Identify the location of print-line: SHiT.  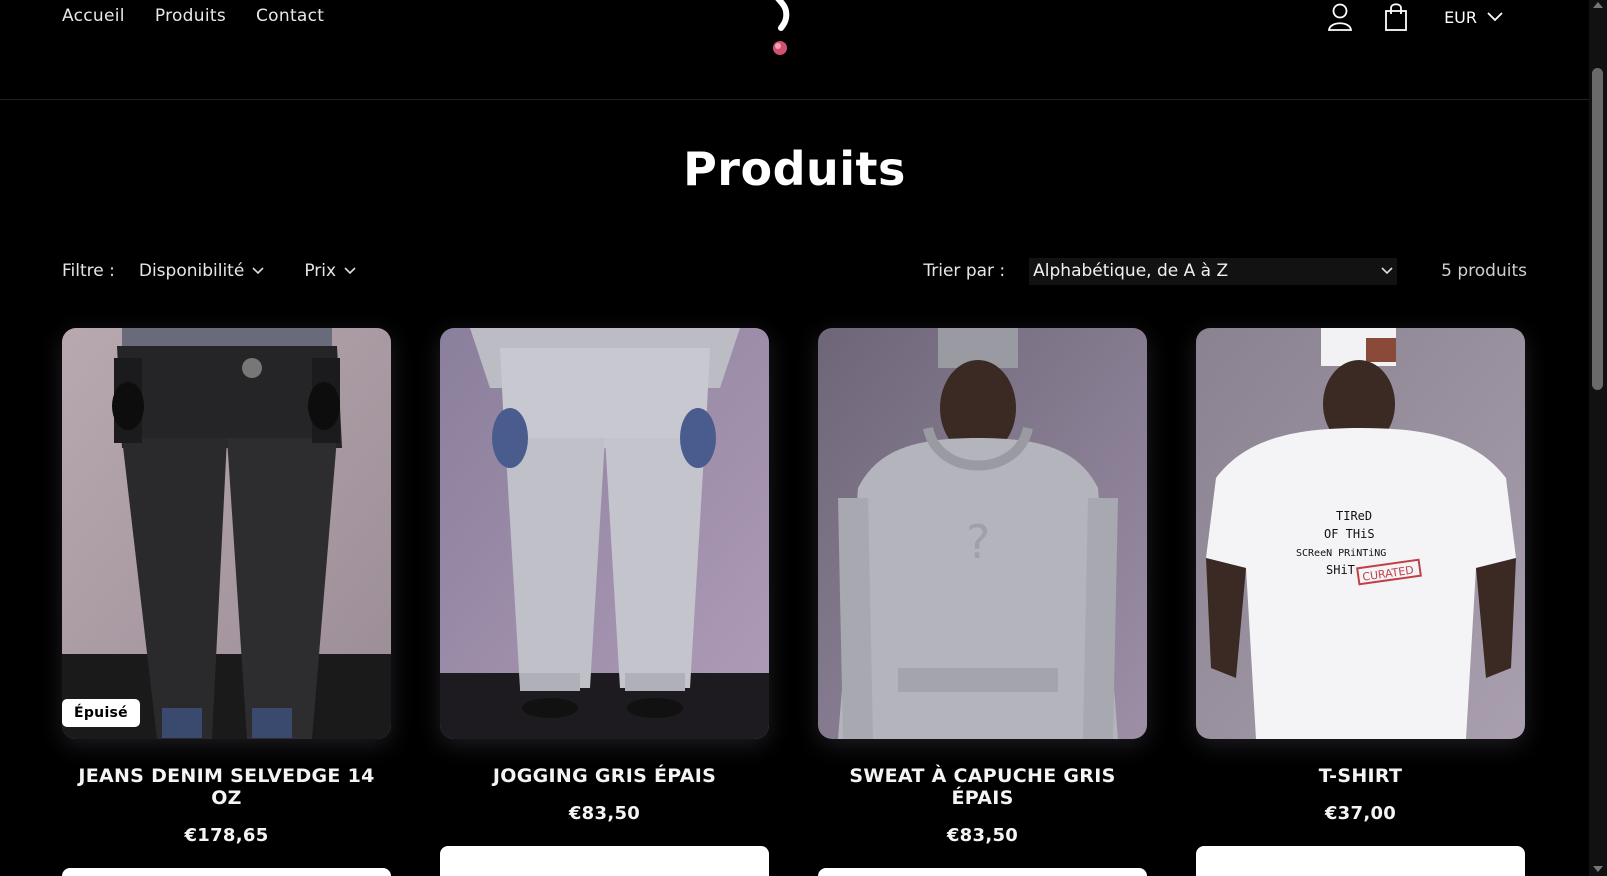
(1340, 570).